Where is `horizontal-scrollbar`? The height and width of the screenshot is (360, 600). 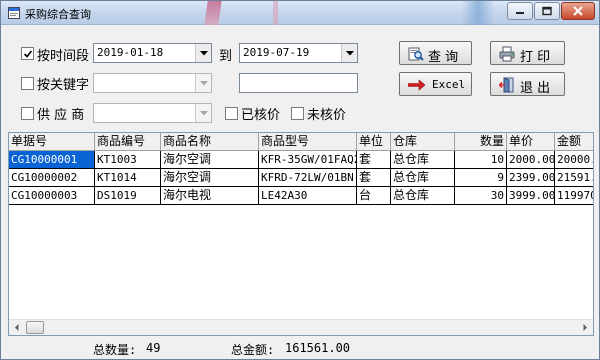 horizontal-scrollbar is located at coordinates (301, 327).